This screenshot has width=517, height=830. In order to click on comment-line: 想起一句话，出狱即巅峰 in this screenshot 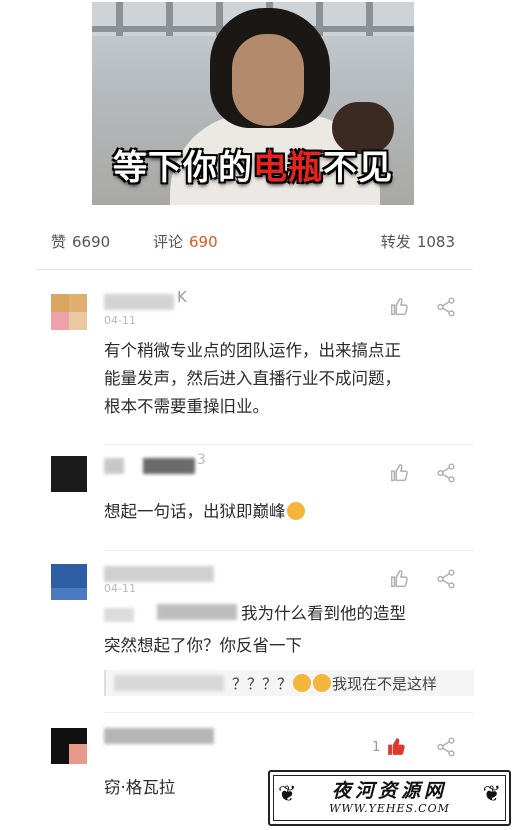, I will do `click(195, 511)`.